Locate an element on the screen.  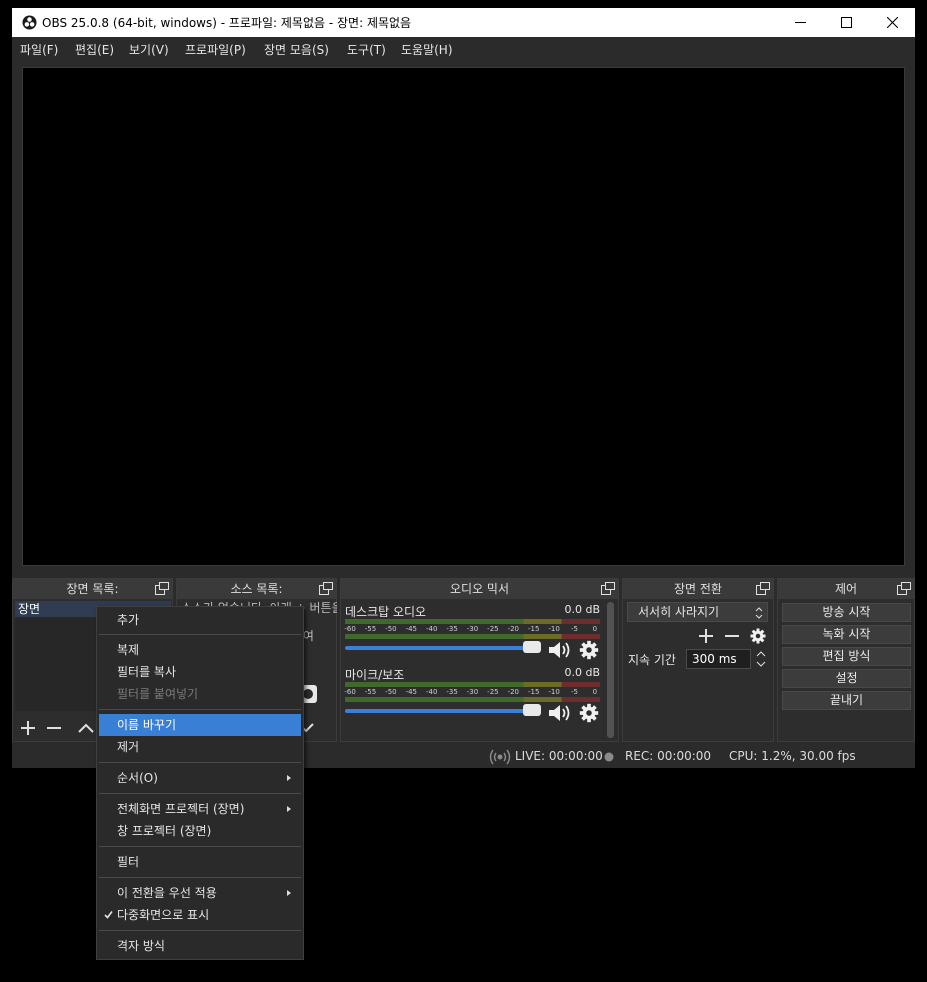
close-button is located at coordinates (892, 22).